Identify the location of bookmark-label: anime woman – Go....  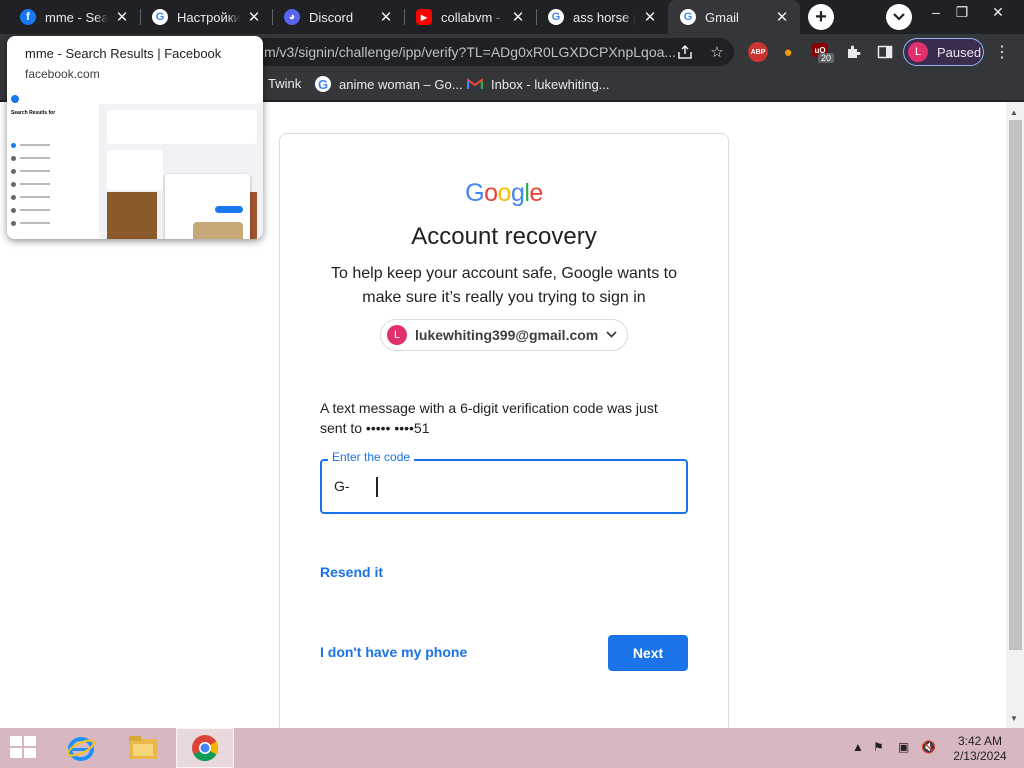
(401, 84).